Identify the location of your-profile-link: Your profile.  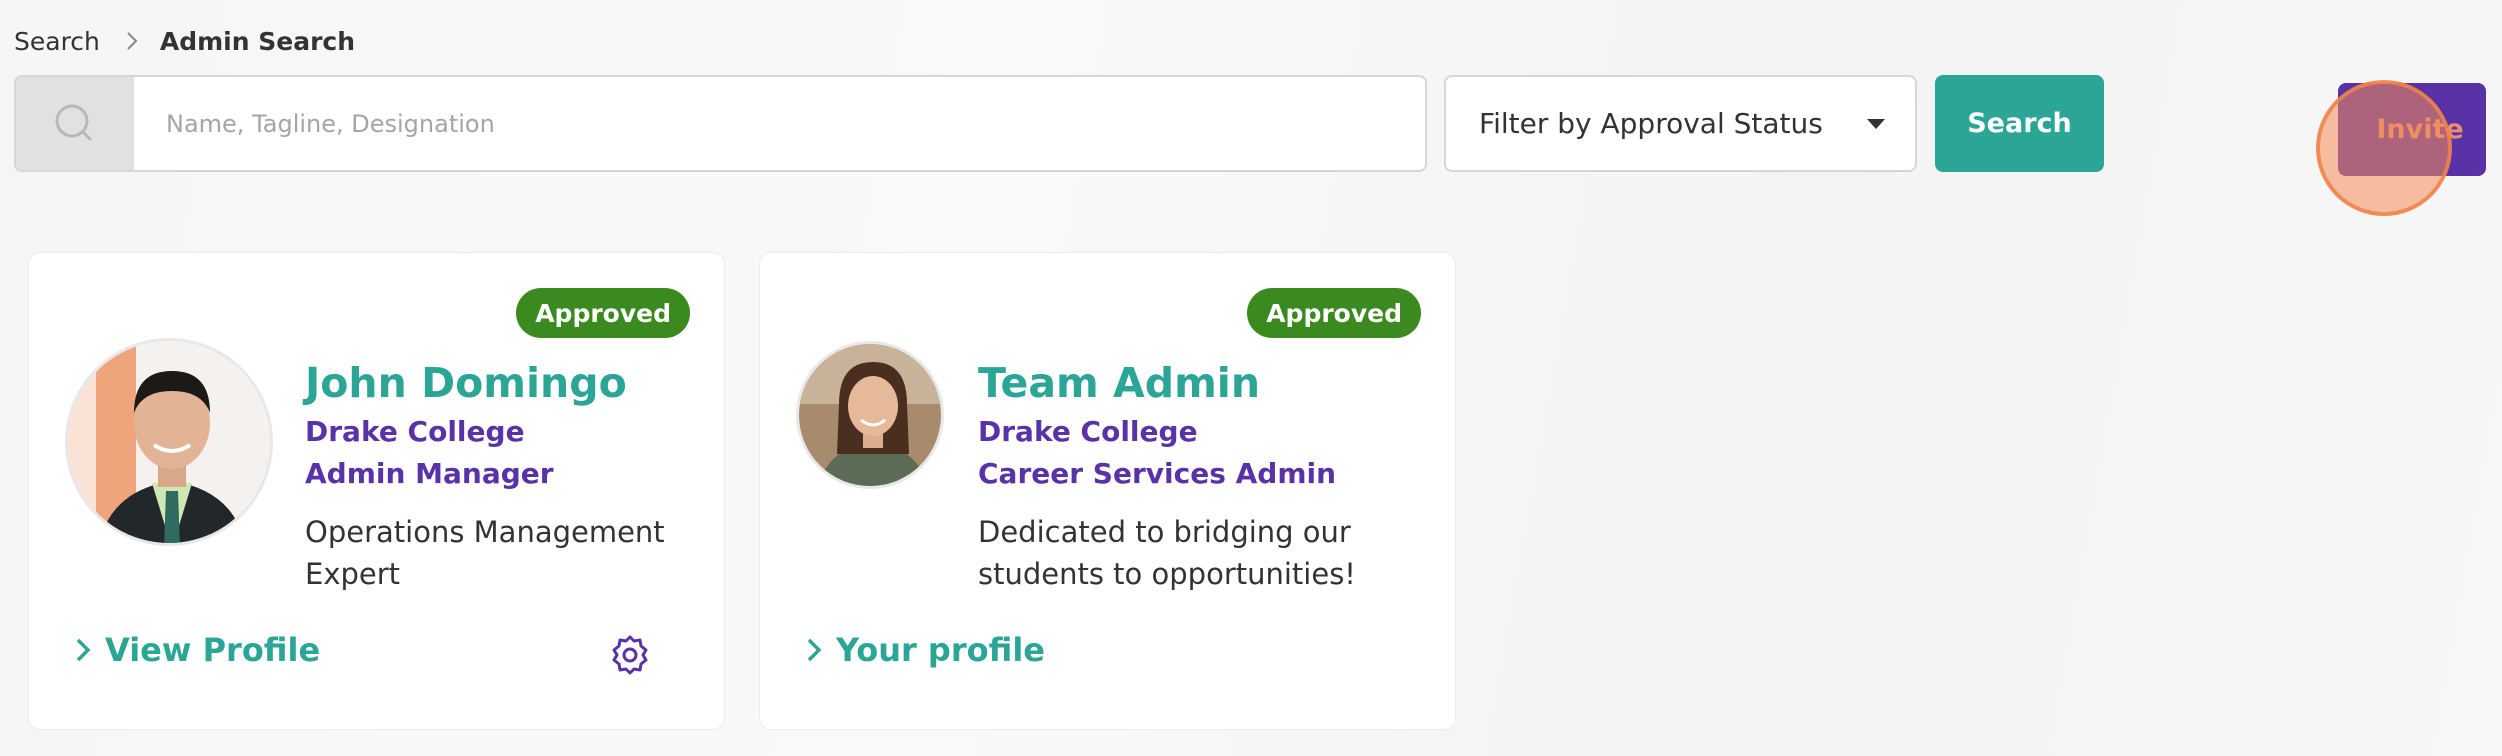
(925, 650).